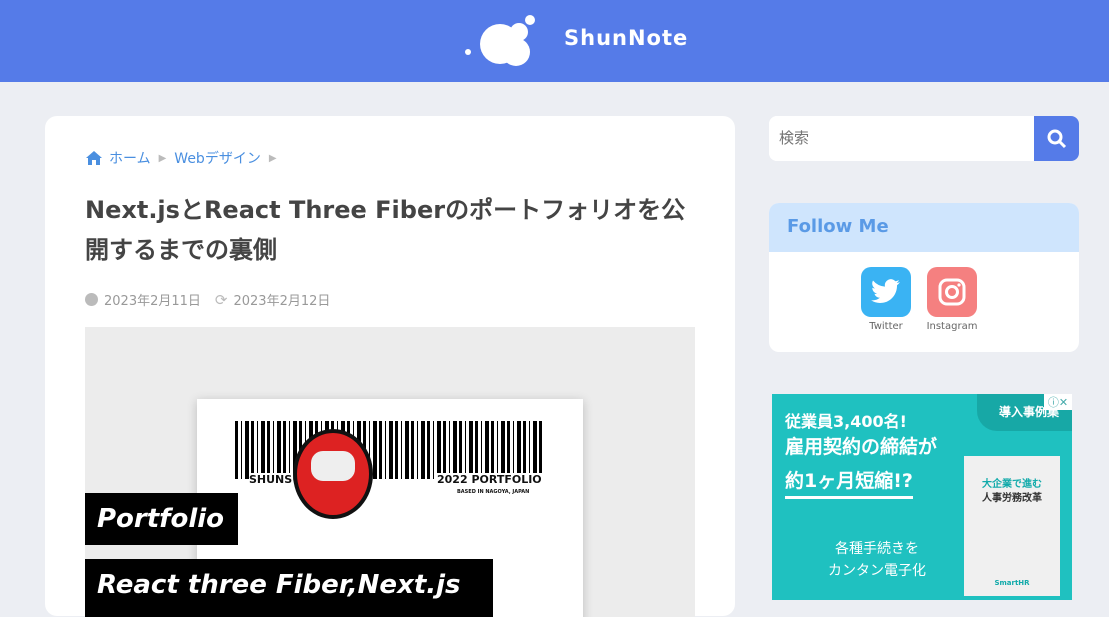  I want to click on home-icon, so click(94, 158).